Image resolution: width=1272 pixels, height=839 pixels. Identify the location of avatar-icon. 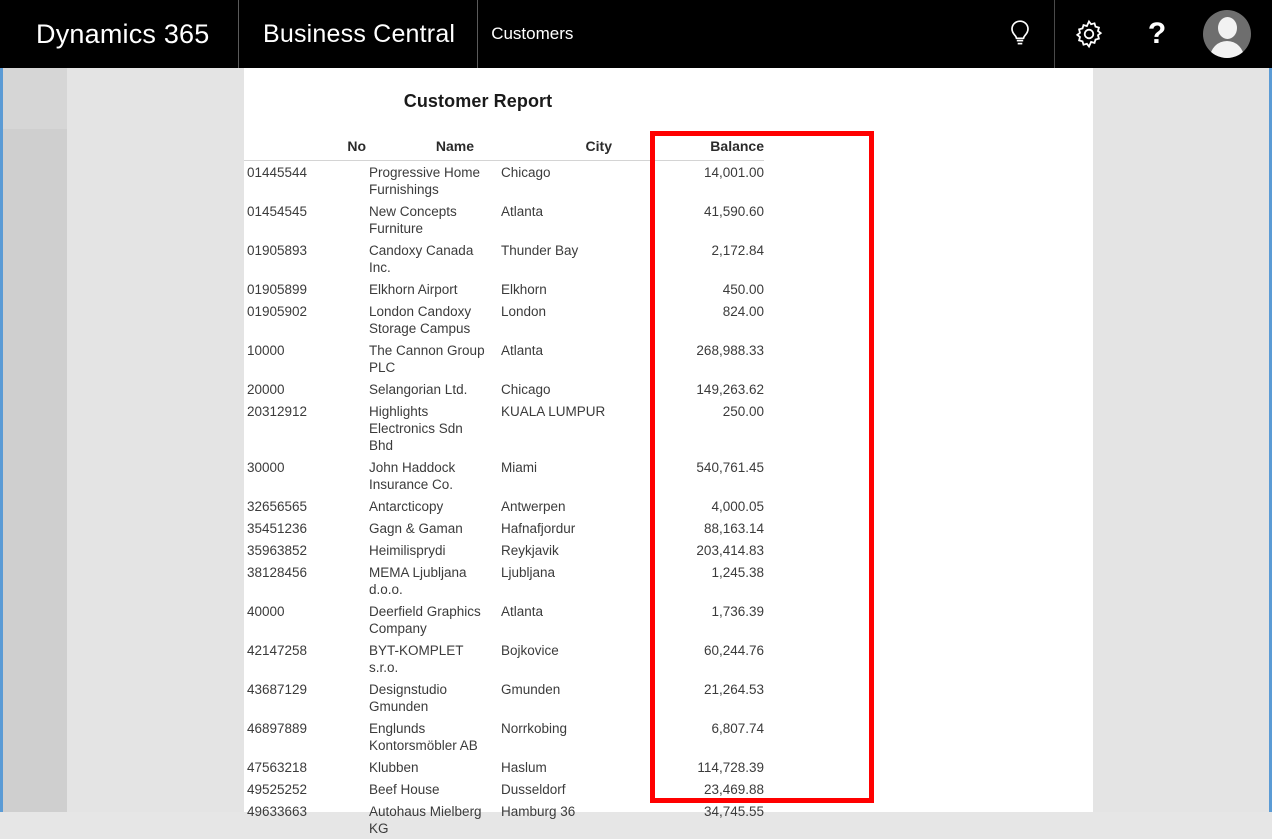
(1227, 34).